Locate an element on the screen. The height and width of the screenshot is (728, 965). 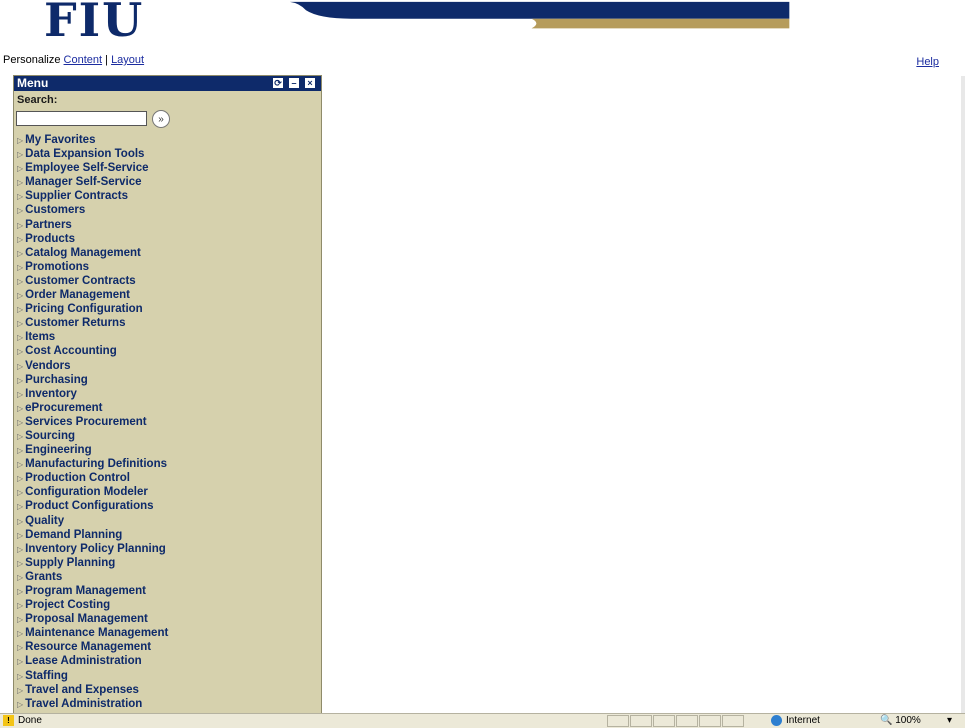
menu-item: ▷ Staffing is located at coordinates (167, 676).